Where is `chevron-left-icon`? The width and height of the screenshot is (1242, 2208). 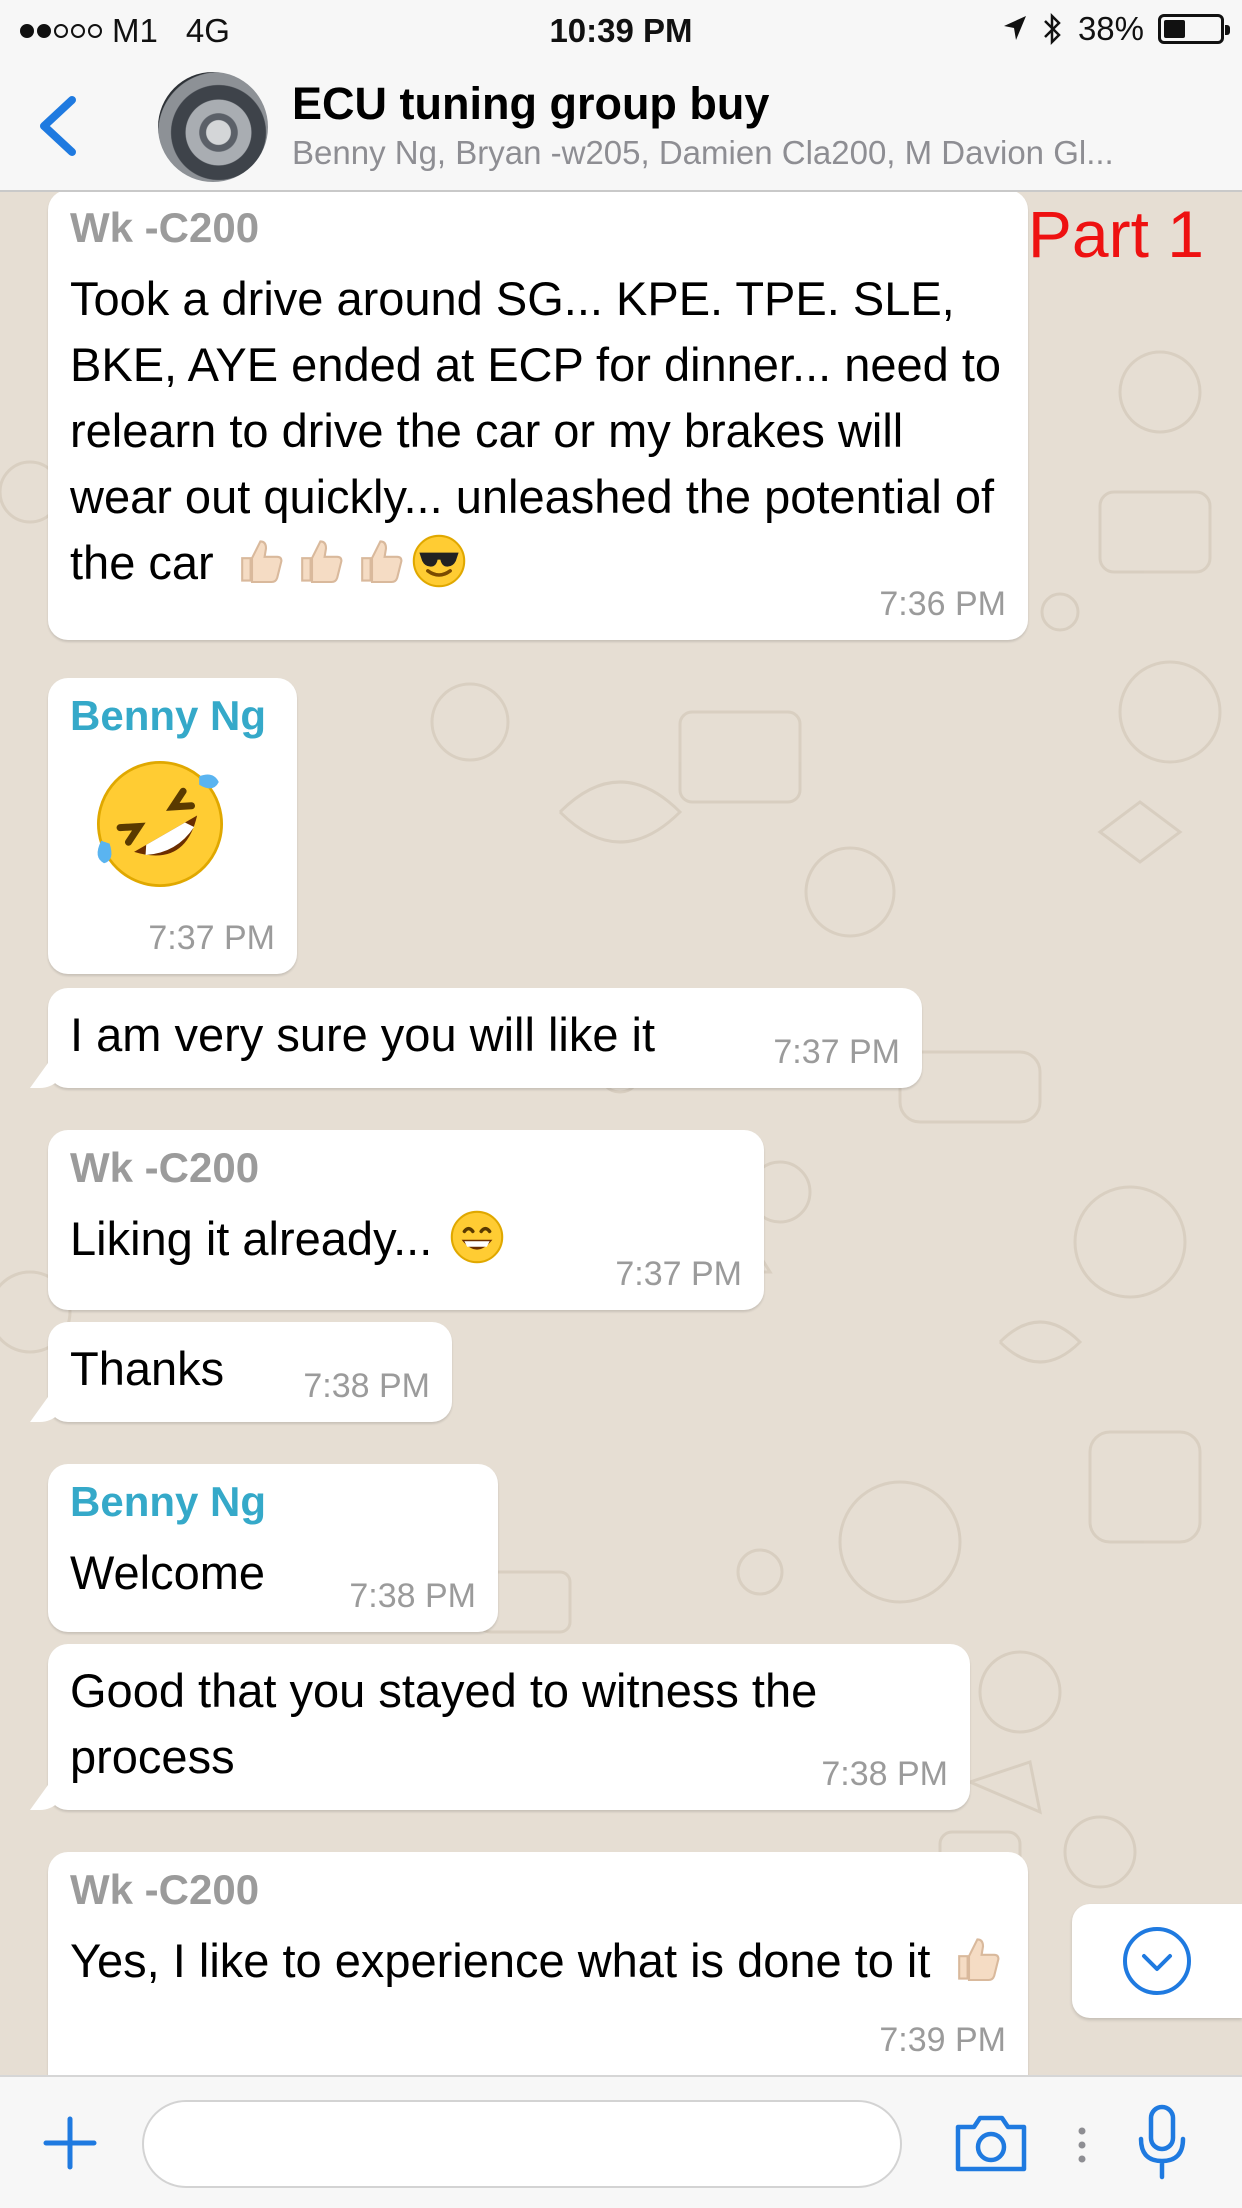
chevron-left-icon is located at coordinates (58, 126).